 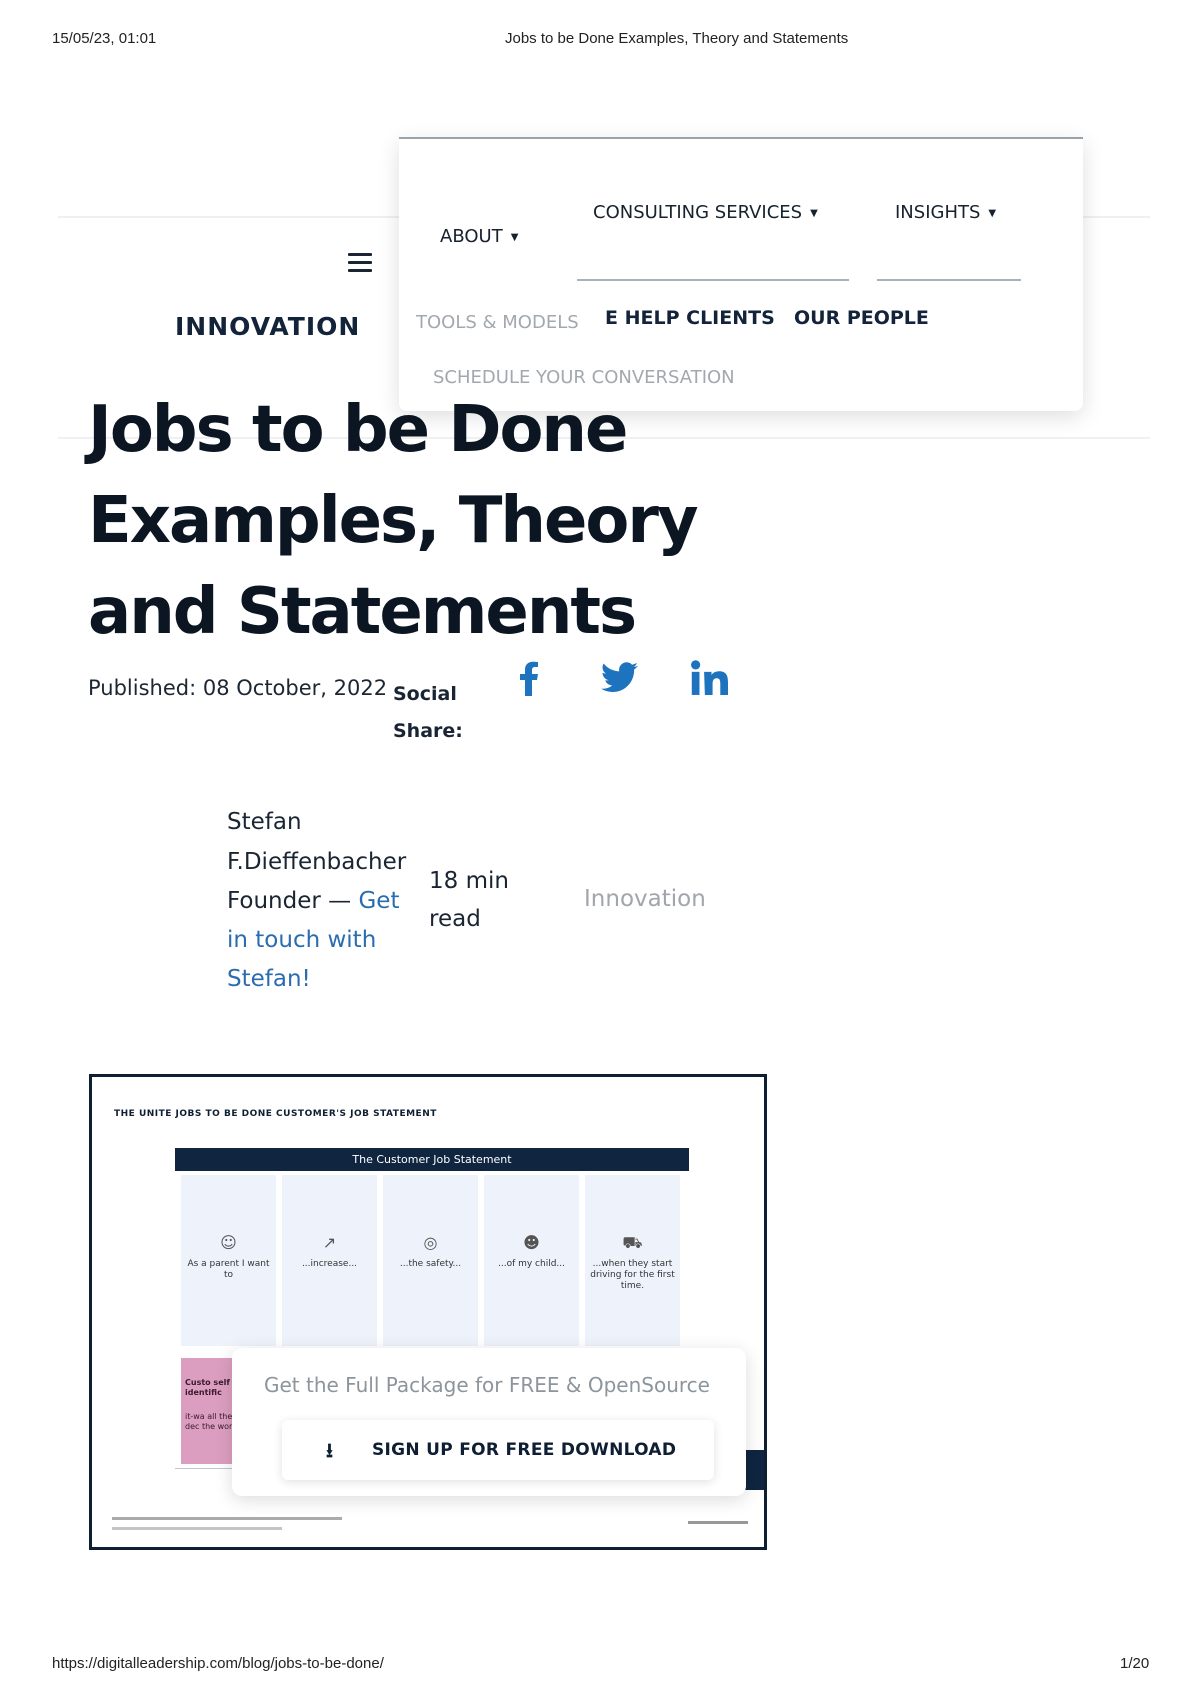 What do you see at coordinates (428, 712) in the screenshot?
I see `social-share-label: Social Share:` at bounding box center [428, 712].